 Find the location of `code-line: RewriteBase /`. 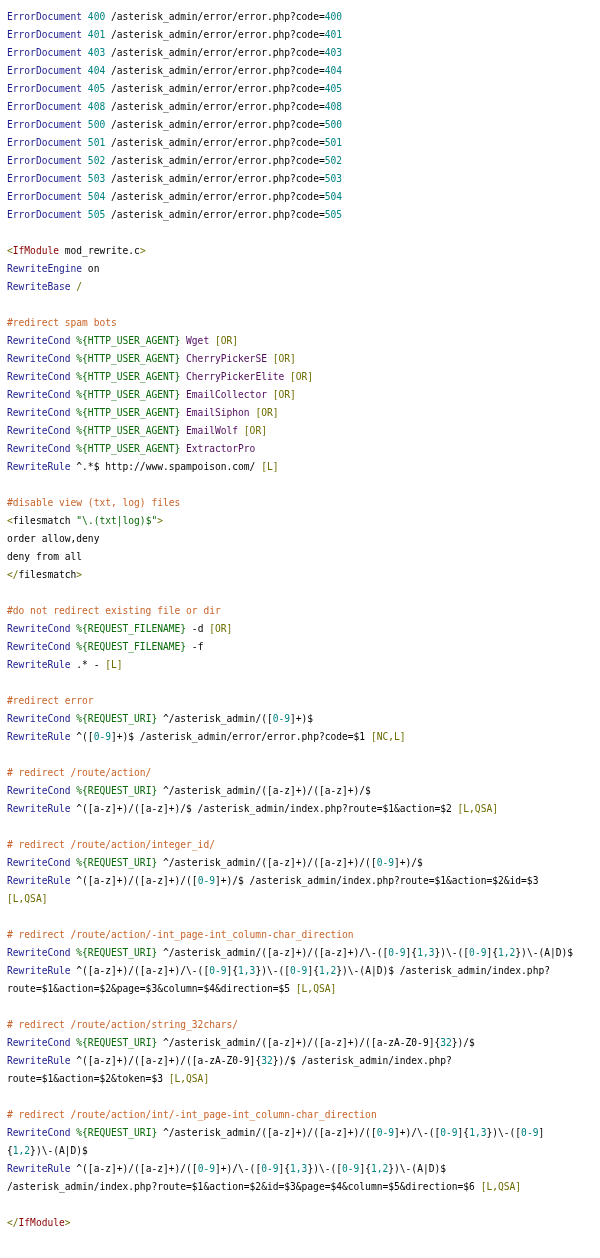

code-line: RewriteBase / is located at coordinates (45, 287).